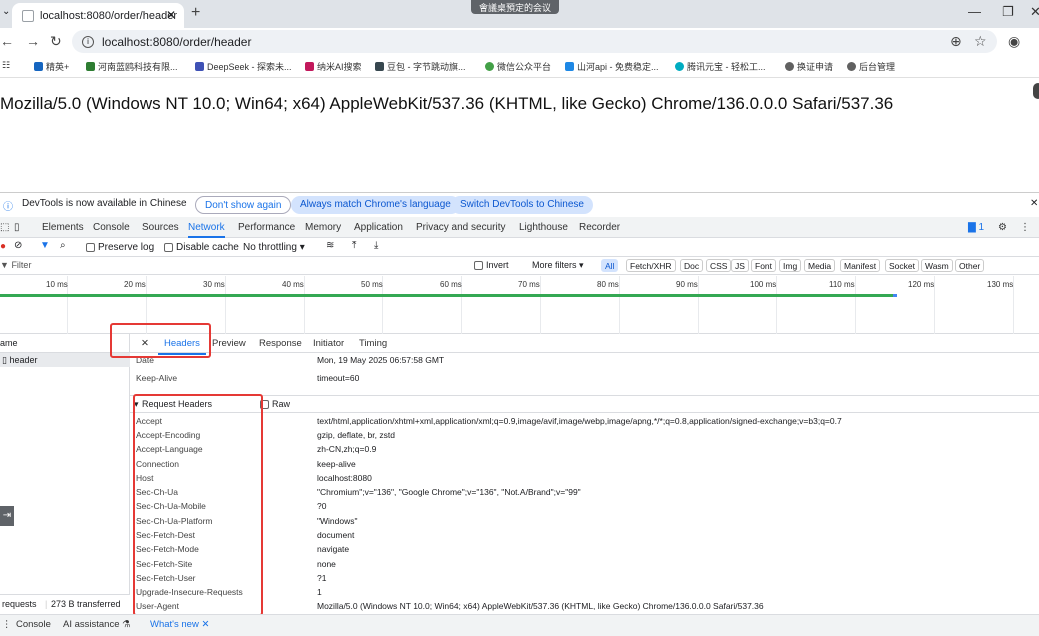  What do you see at coordinates (970, 265) in the screenshot?
I see `filter-chip-other: Other` at bounding box center [970, 265].